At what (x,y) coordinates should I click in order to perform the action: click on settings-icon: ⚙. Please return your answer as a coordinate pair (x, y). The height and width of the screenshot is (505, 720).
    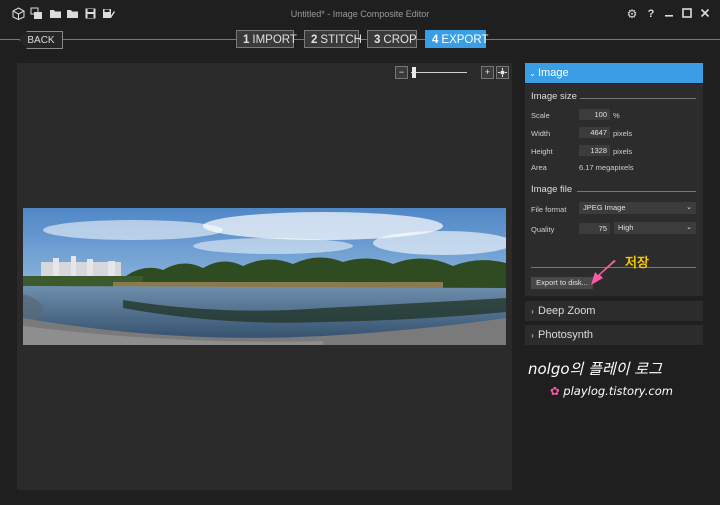
    Looking at the image, I should click on (632, 14).